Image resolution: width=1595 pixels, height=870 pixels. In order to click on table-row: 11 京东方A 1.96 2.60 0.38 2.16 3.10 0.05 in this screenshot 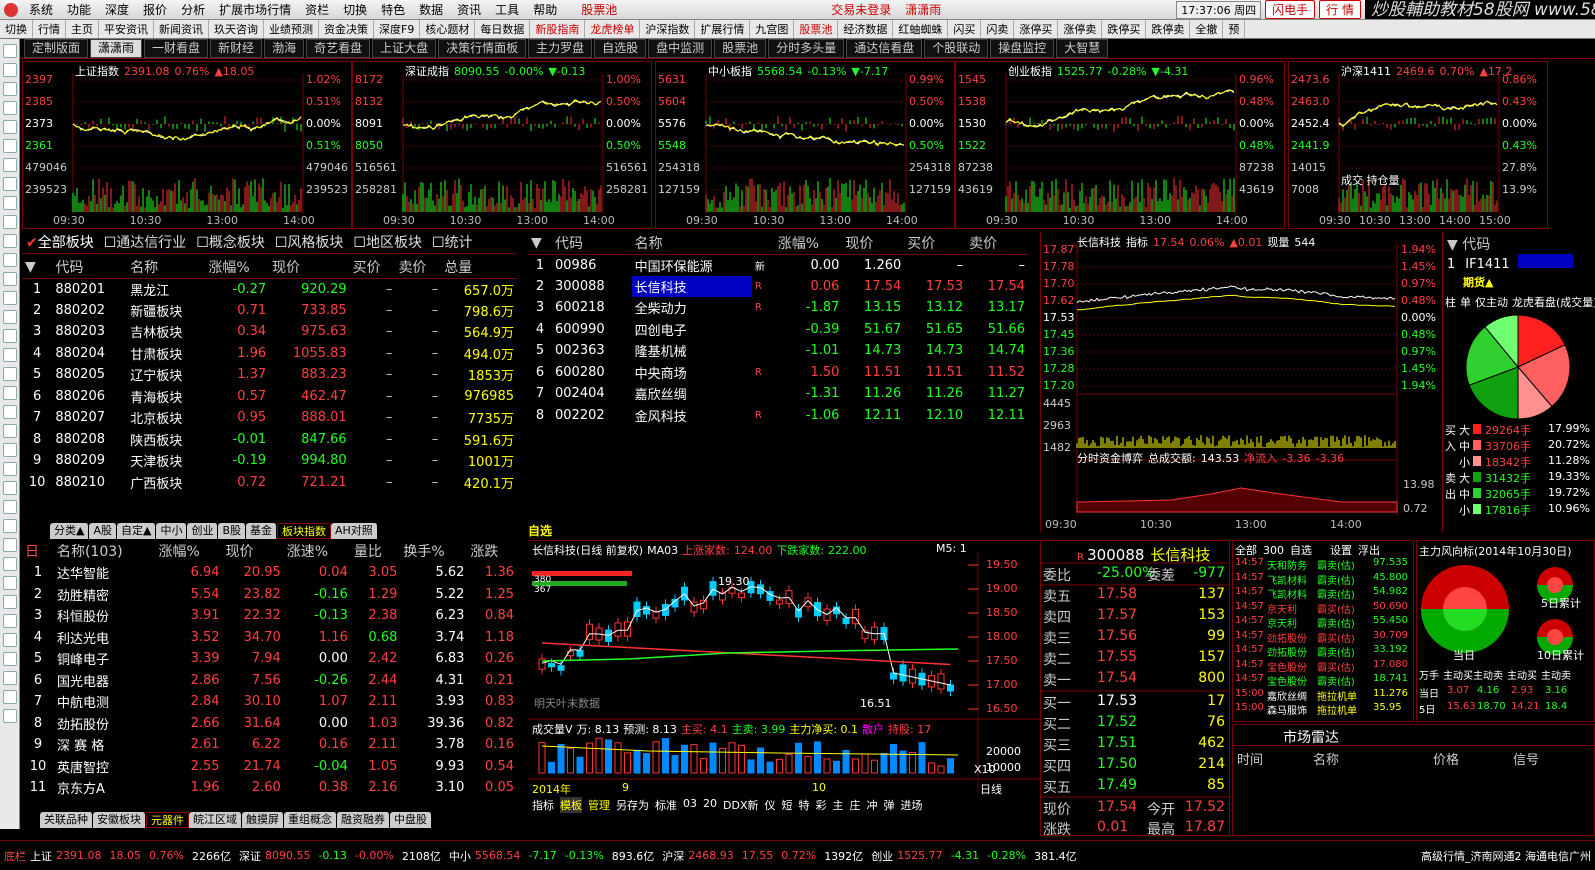, I will do `click(269, 788)`.